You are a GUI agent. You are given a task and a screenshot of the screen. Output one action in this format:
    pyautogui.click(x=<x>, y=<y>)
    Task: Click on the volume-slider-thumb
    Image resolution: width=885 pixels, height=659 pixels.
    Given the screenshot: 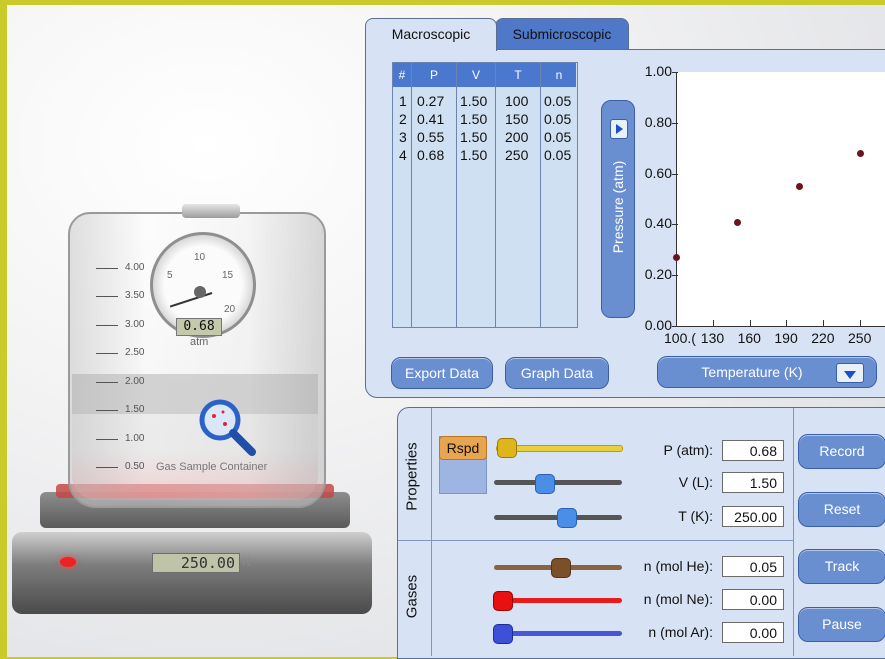 What is the action you would take?
    pyautogui.click(x=545, y=484)
    